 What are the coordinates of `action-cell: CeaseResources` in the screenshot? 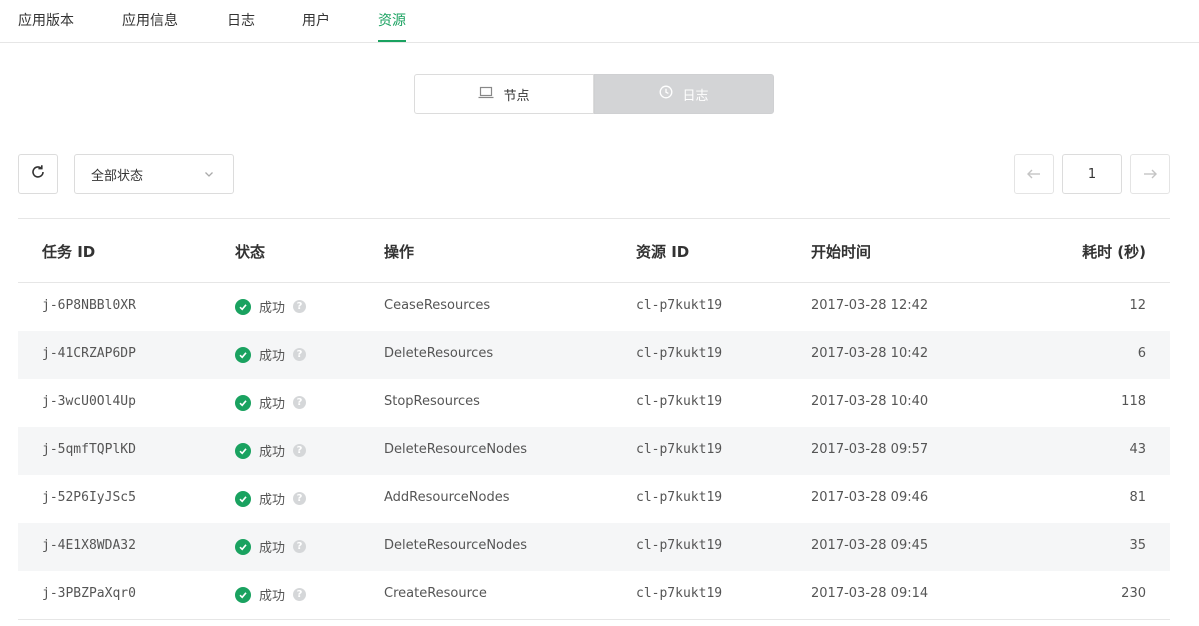 It's located at (437, 305).